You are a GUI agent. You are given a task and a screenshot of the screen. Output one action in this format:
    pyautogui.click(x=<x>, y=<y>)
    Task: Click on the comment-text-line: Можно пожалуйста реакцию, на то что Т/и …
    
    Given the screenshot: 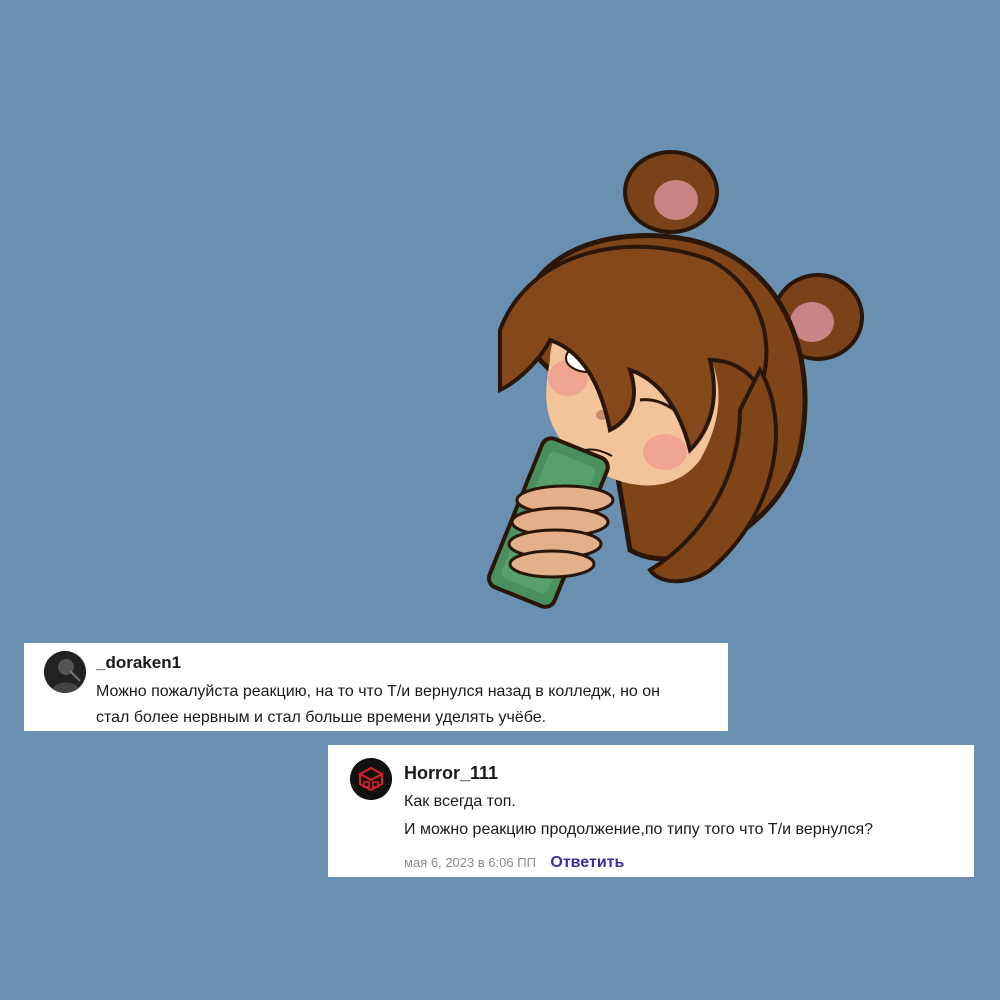 What is the action you would take?
    pyautogui.click(x=378, y=691)
    